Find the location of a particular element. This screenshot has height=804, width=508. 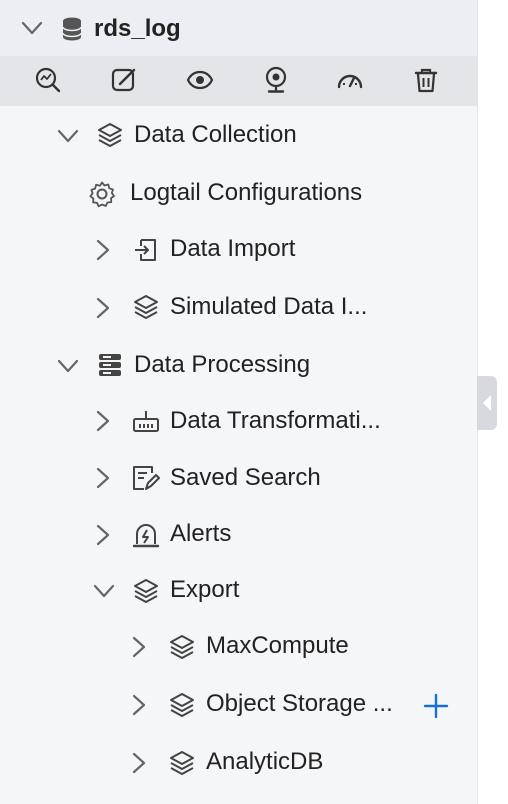

tree-item-data-import: Data Import is located at coordinates (232, 249).